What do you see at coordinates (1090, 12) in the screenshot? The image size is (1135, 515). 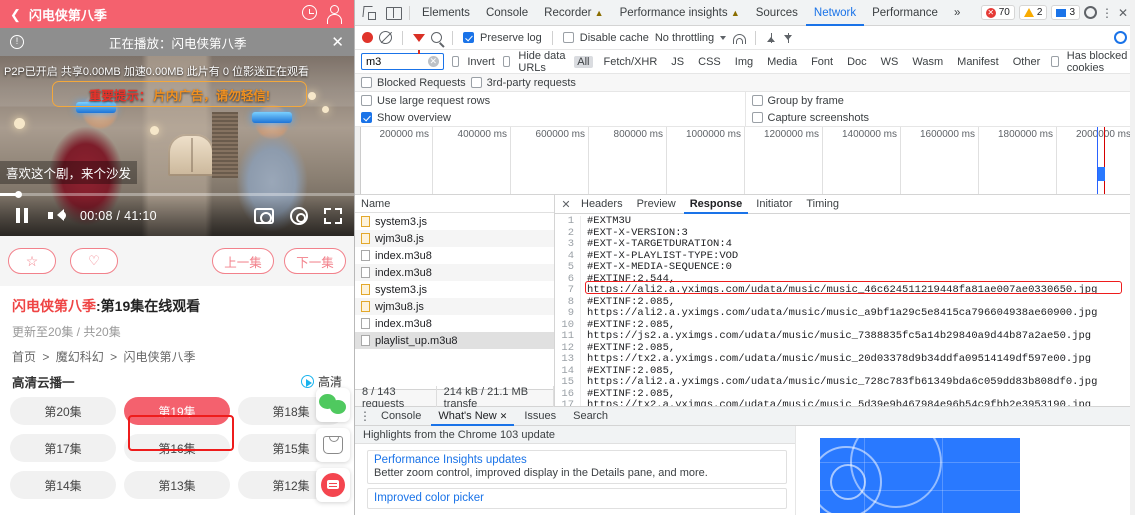 I see `gear-icon` at bounding box center [1090, 12].